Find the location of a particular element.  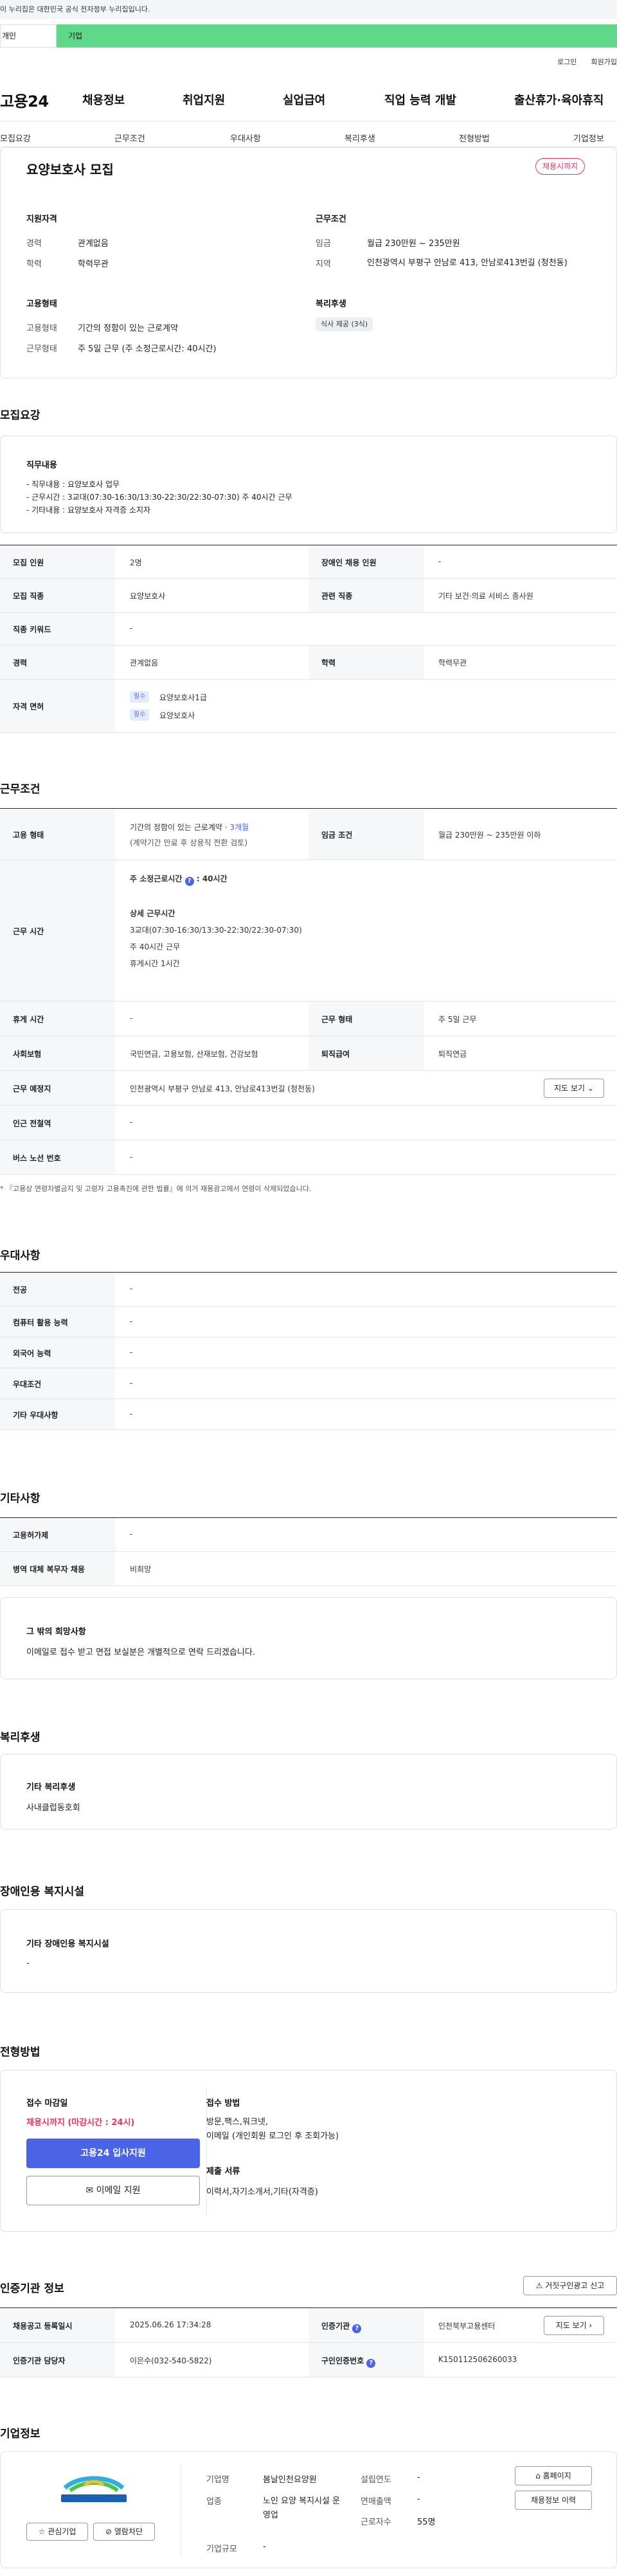

emp-period-text: 3개월 is located at coordinates (239, 827).